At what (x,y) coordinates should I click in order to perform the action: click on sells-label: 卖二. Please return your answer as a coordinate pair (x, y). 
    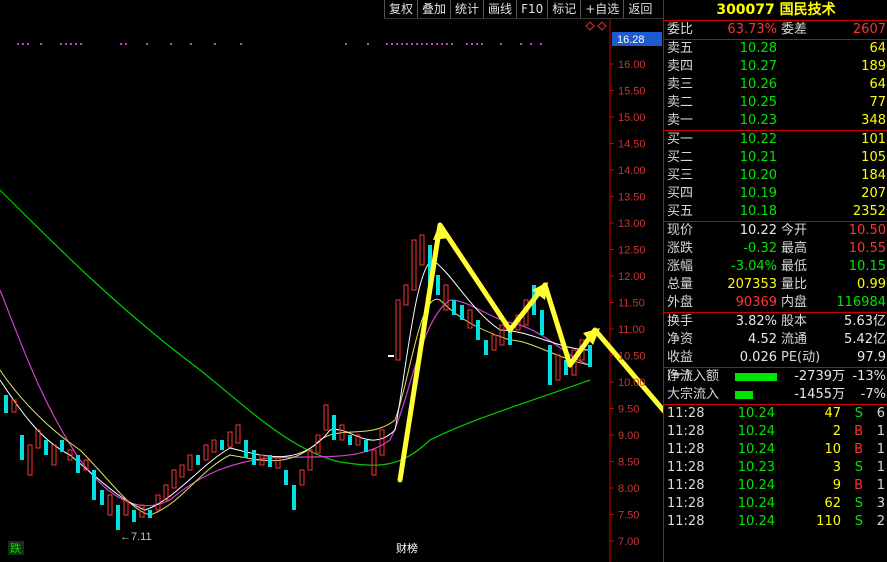
    Looking at the image, I should click on (680, 102).